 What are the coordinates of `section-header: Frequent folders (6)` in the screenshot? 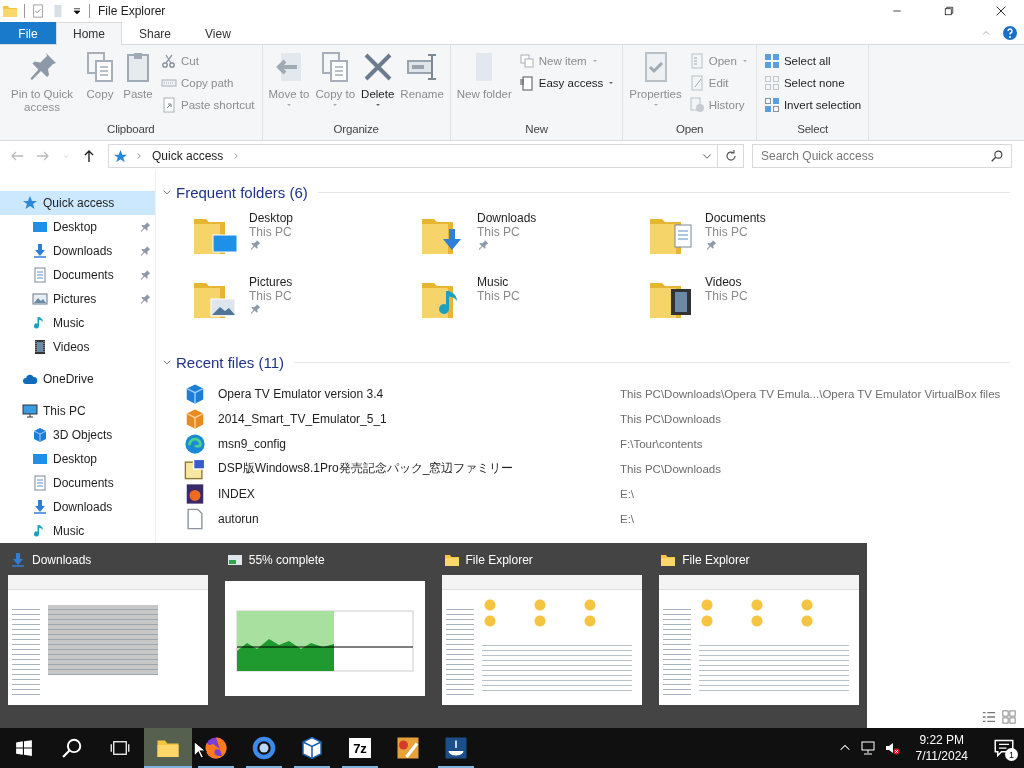 It's located at (590, 192).